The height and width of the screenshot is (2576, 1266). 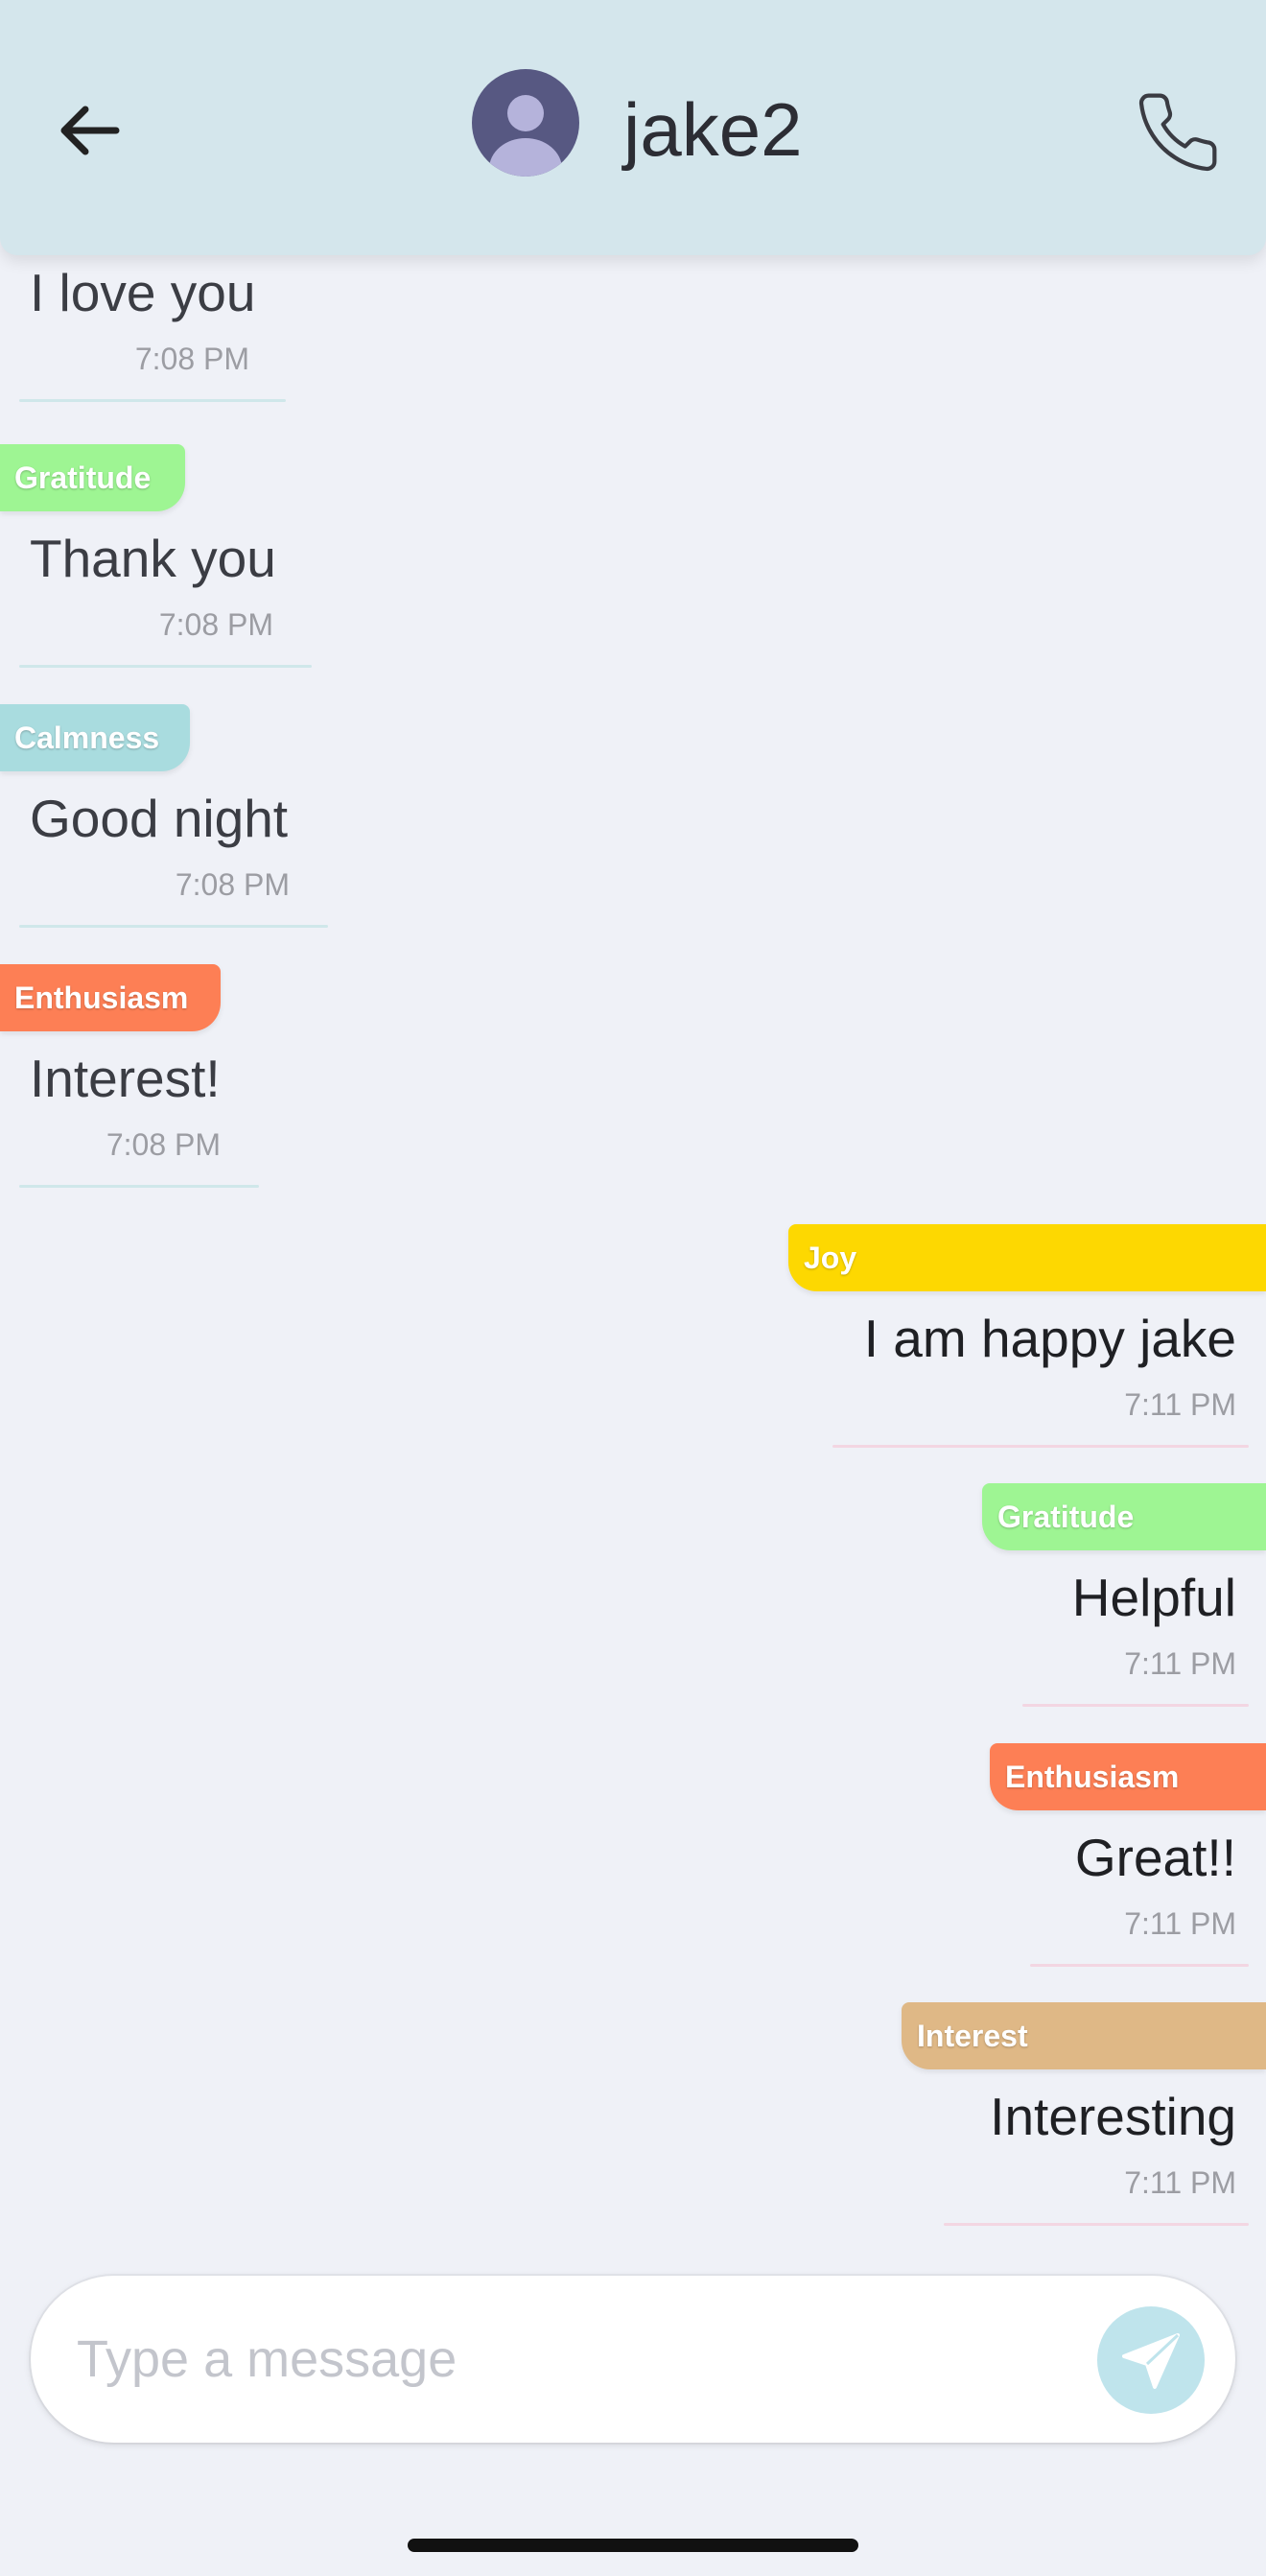 I want to click on emotion-tag: Interest, so click(x=1084, y=2036).